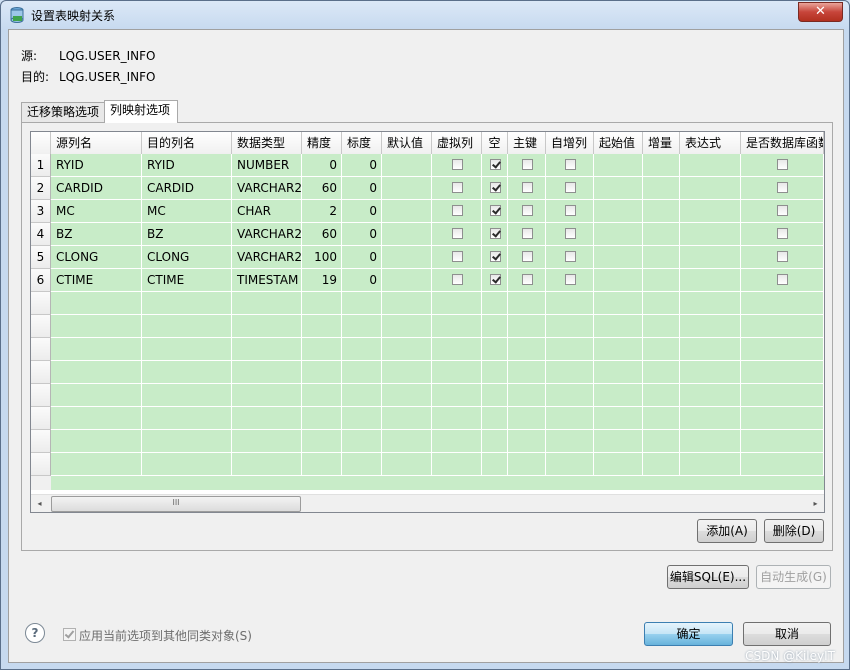 The width and height of the screenshot is (850, 670). I want to click on table-cell: 60, so click(322, 188).